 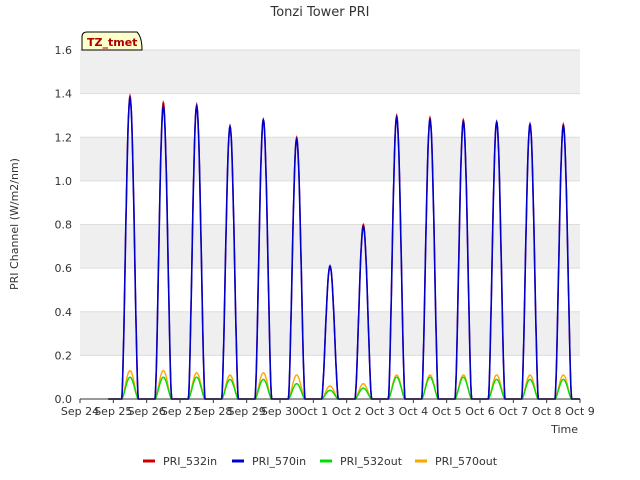 What do you see at coordinates (64, 268) in the screenshot?
I see `y-tick-label: 0.6` at bounding box center [64, 268].